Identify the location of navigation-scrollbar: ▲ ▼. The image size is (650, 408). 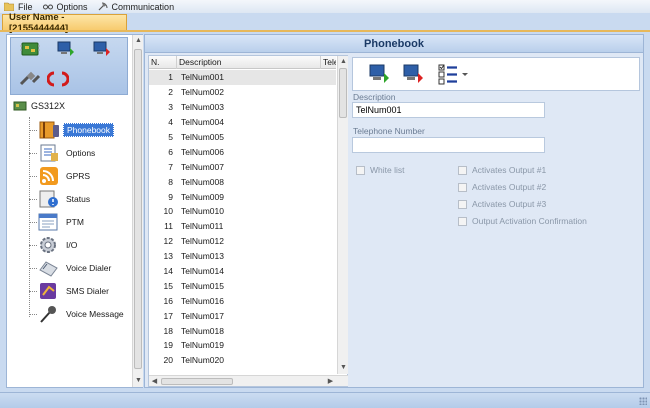
(137, 211).